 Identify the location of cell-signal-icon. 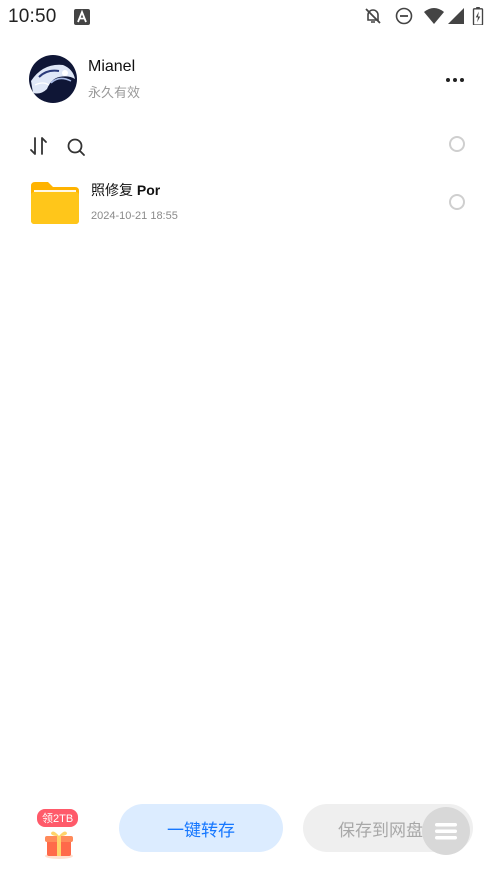
(456, 16).